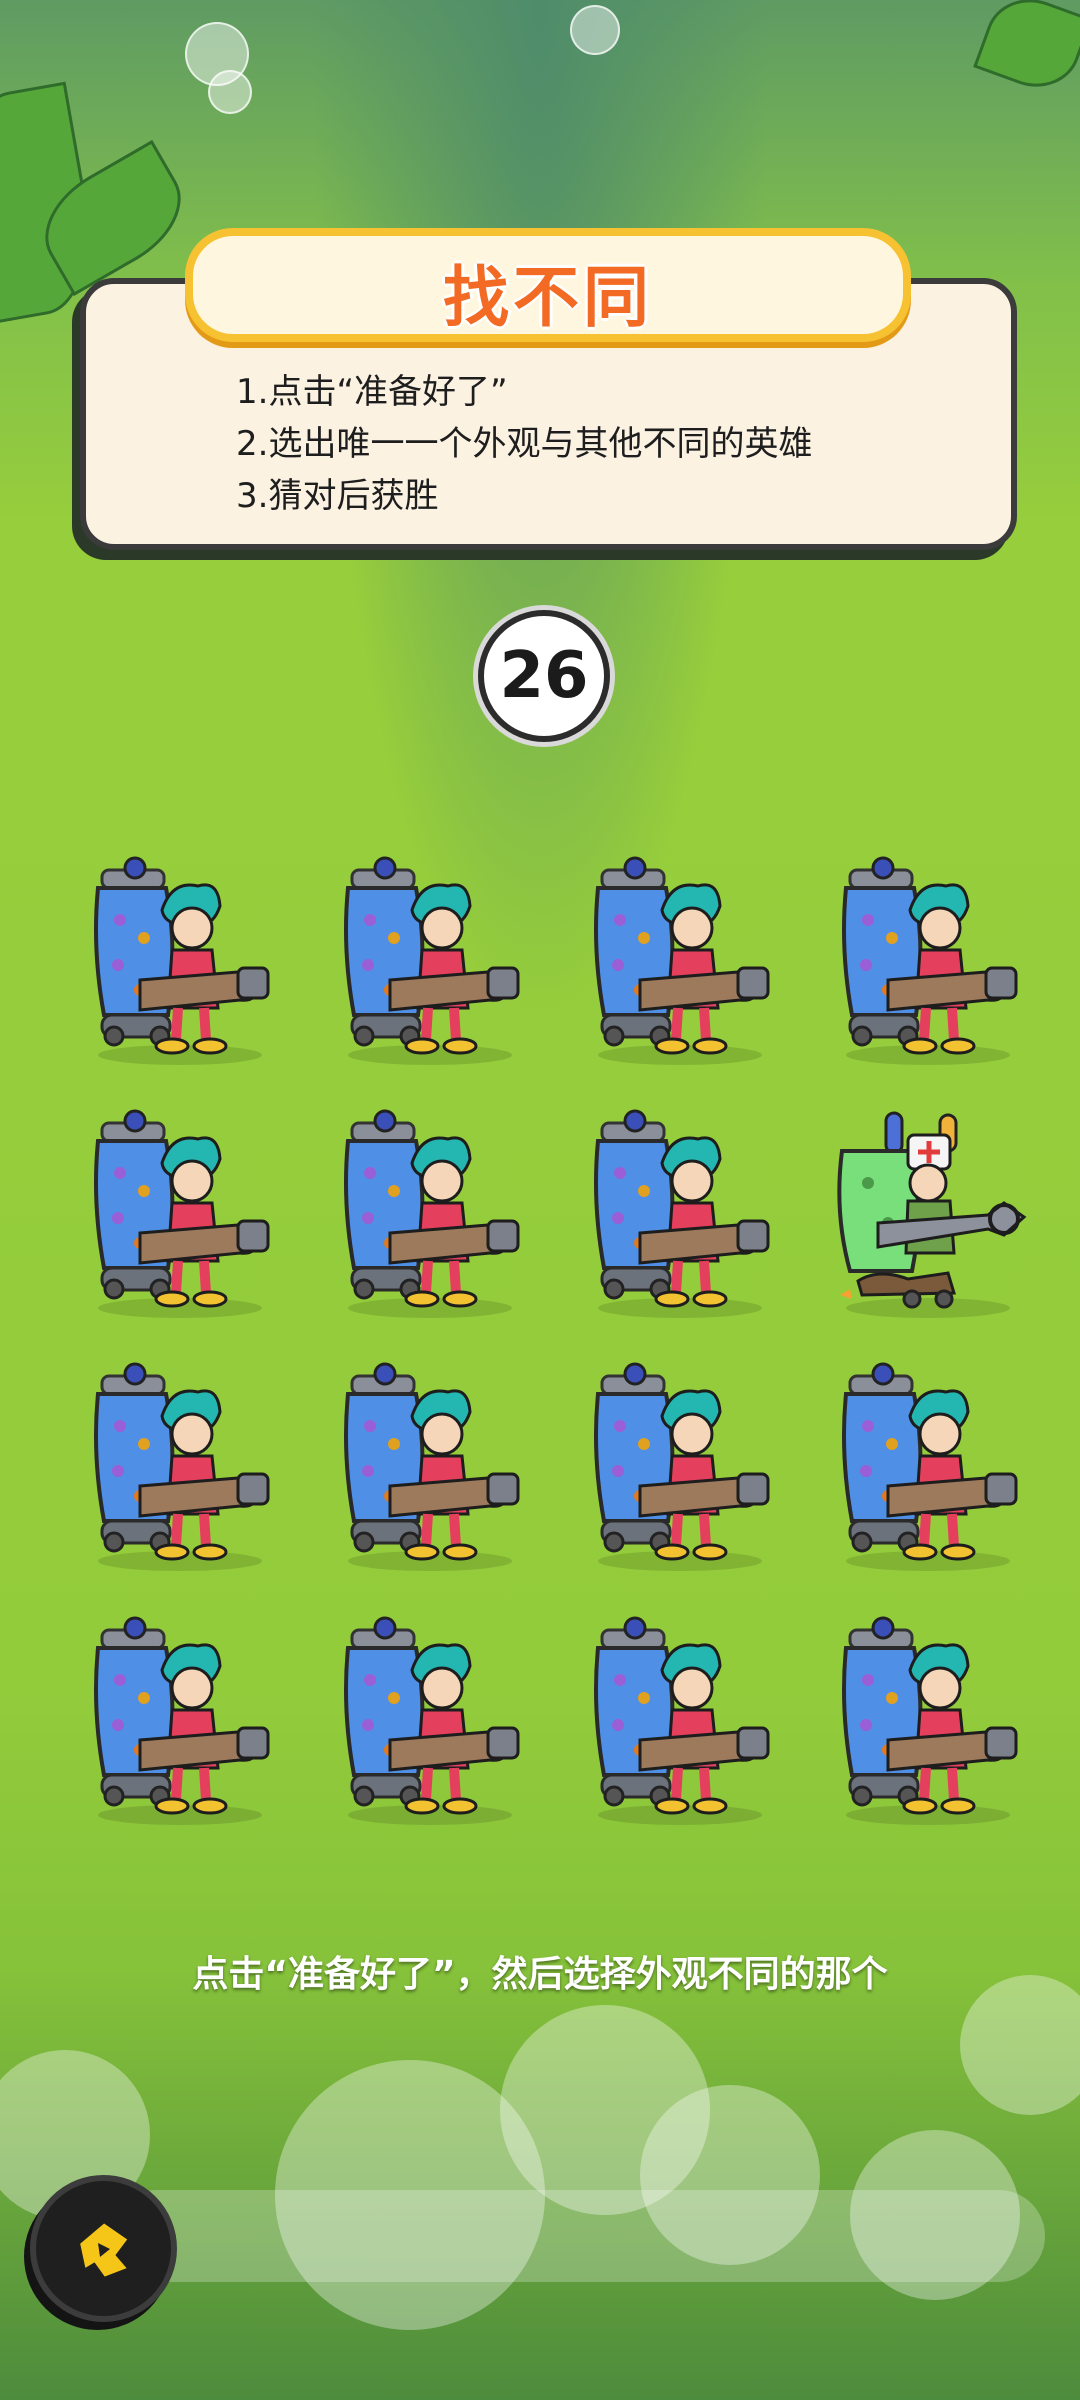 This screenshot has height=2400, width=1080. I want to click on game-logo-icon, so click(104, 2249).